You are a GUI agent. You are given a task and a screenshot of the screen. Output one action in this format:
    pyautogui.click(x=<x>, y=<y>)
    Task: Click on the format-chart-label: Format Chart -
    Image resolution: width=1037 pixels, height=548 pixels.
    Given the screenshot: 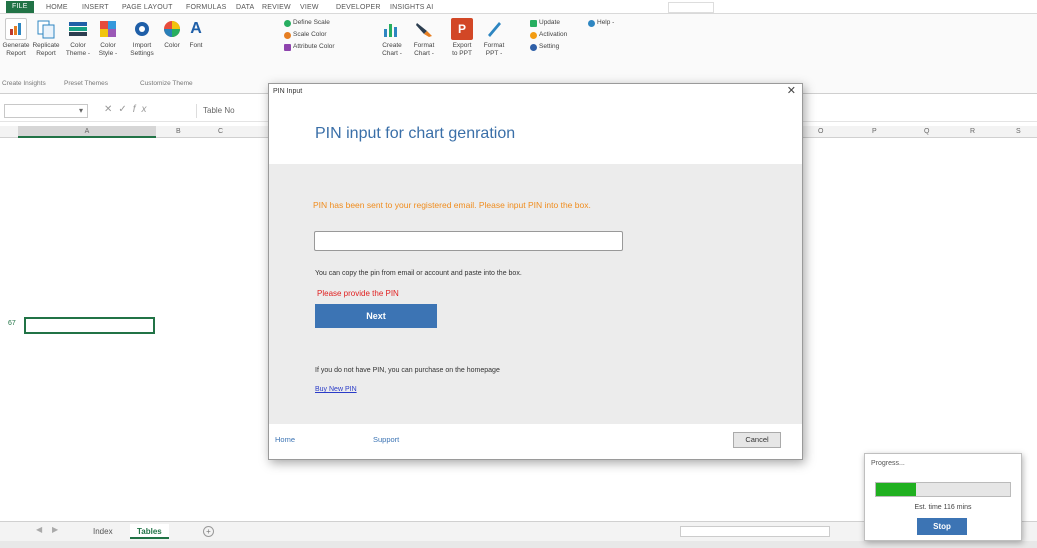 What is the action you would take?
    pyautogui.click(x=424, y=49)
    